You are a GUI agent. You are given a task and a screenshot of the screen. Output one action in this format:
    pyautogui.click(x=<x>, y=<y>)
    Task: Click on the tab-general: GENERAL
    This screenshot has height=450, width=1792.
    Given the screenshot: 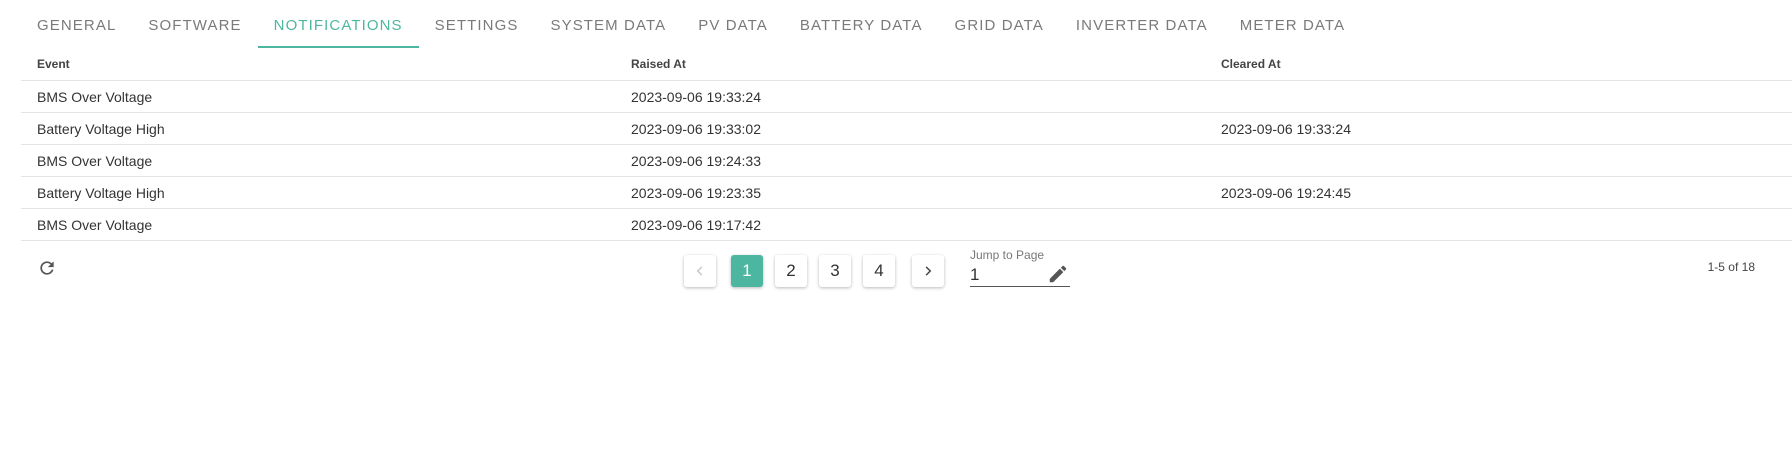 What is the action you would take?
    pyautogui.click(x=76, y=24)
    